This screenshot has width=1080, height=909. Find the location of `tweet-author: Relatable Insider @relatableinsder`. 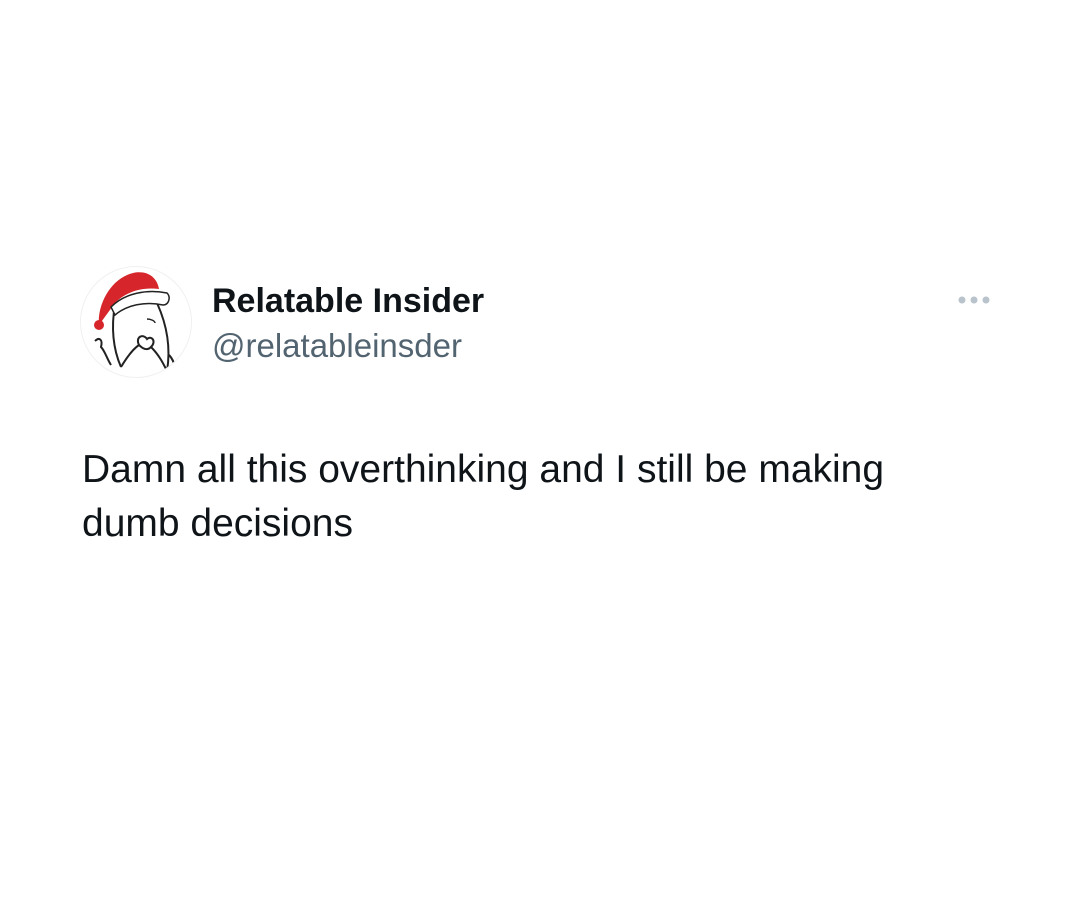

tweet-author: Relatable Insider @relatableinsder is located at coordinates (348, 323).